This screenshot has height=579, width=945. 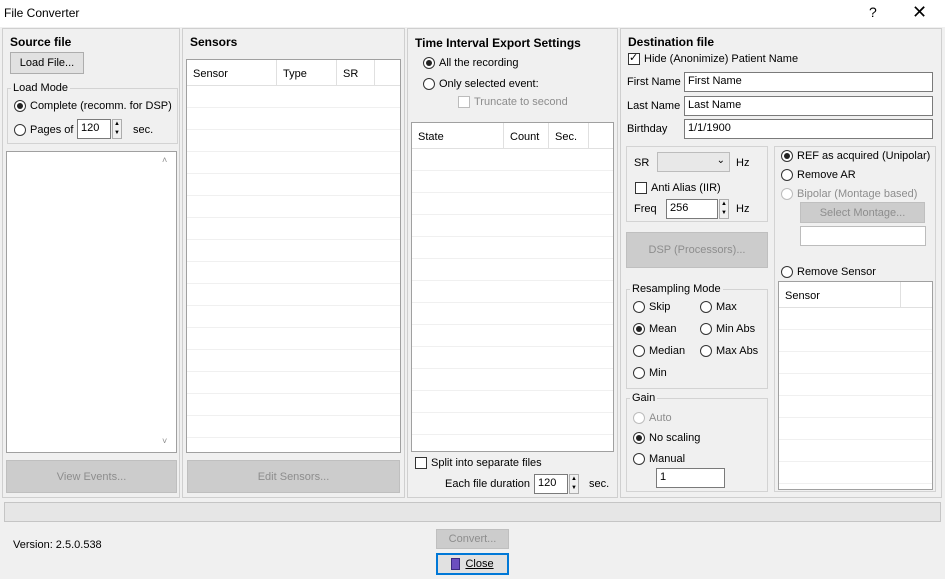 I want to click on auto-radio: Auto, so click(x=652, y=418).